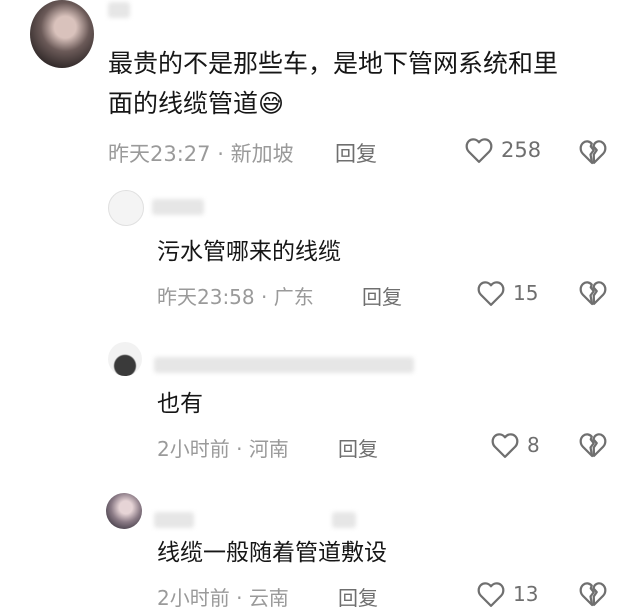 This screenshot has height=613, width=640. Describe the element at coordinates (268, 449) in the screenshot. I see `comment-location: 河南` at that location.